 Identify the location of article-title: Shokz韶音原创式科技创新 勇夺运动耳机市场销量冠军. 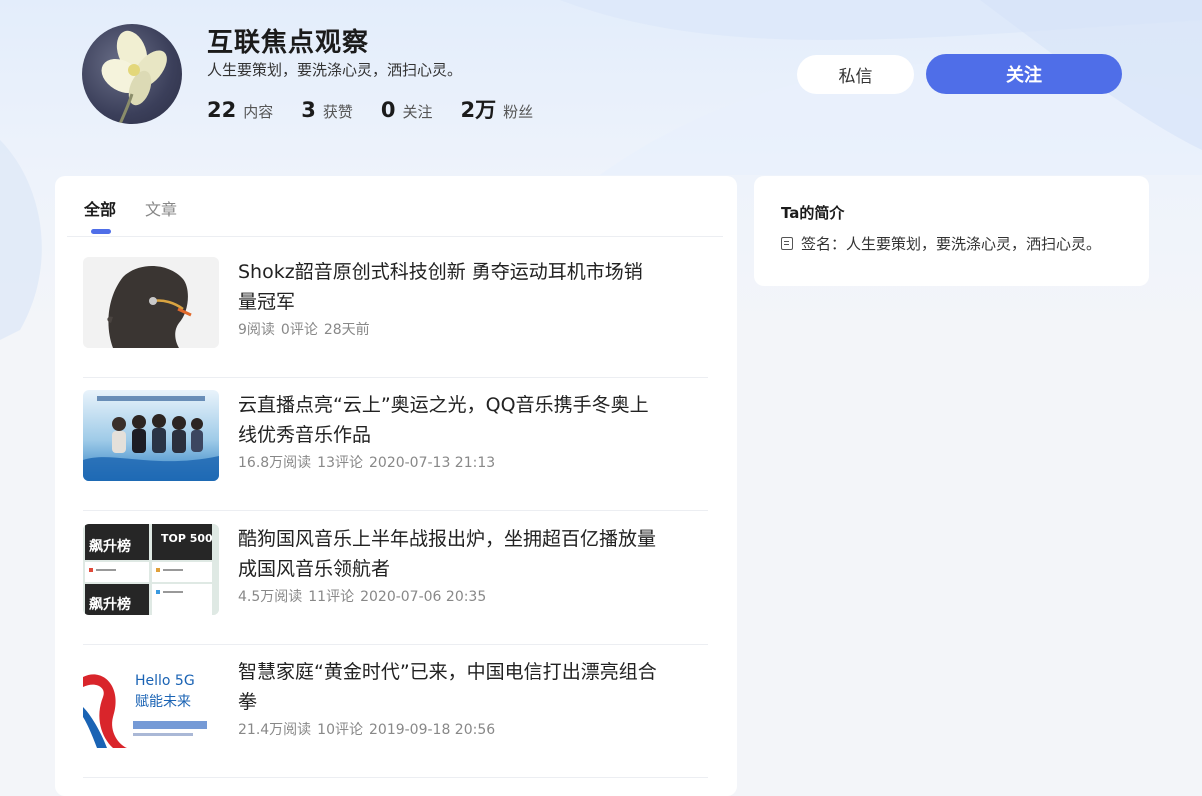
(448, 287).